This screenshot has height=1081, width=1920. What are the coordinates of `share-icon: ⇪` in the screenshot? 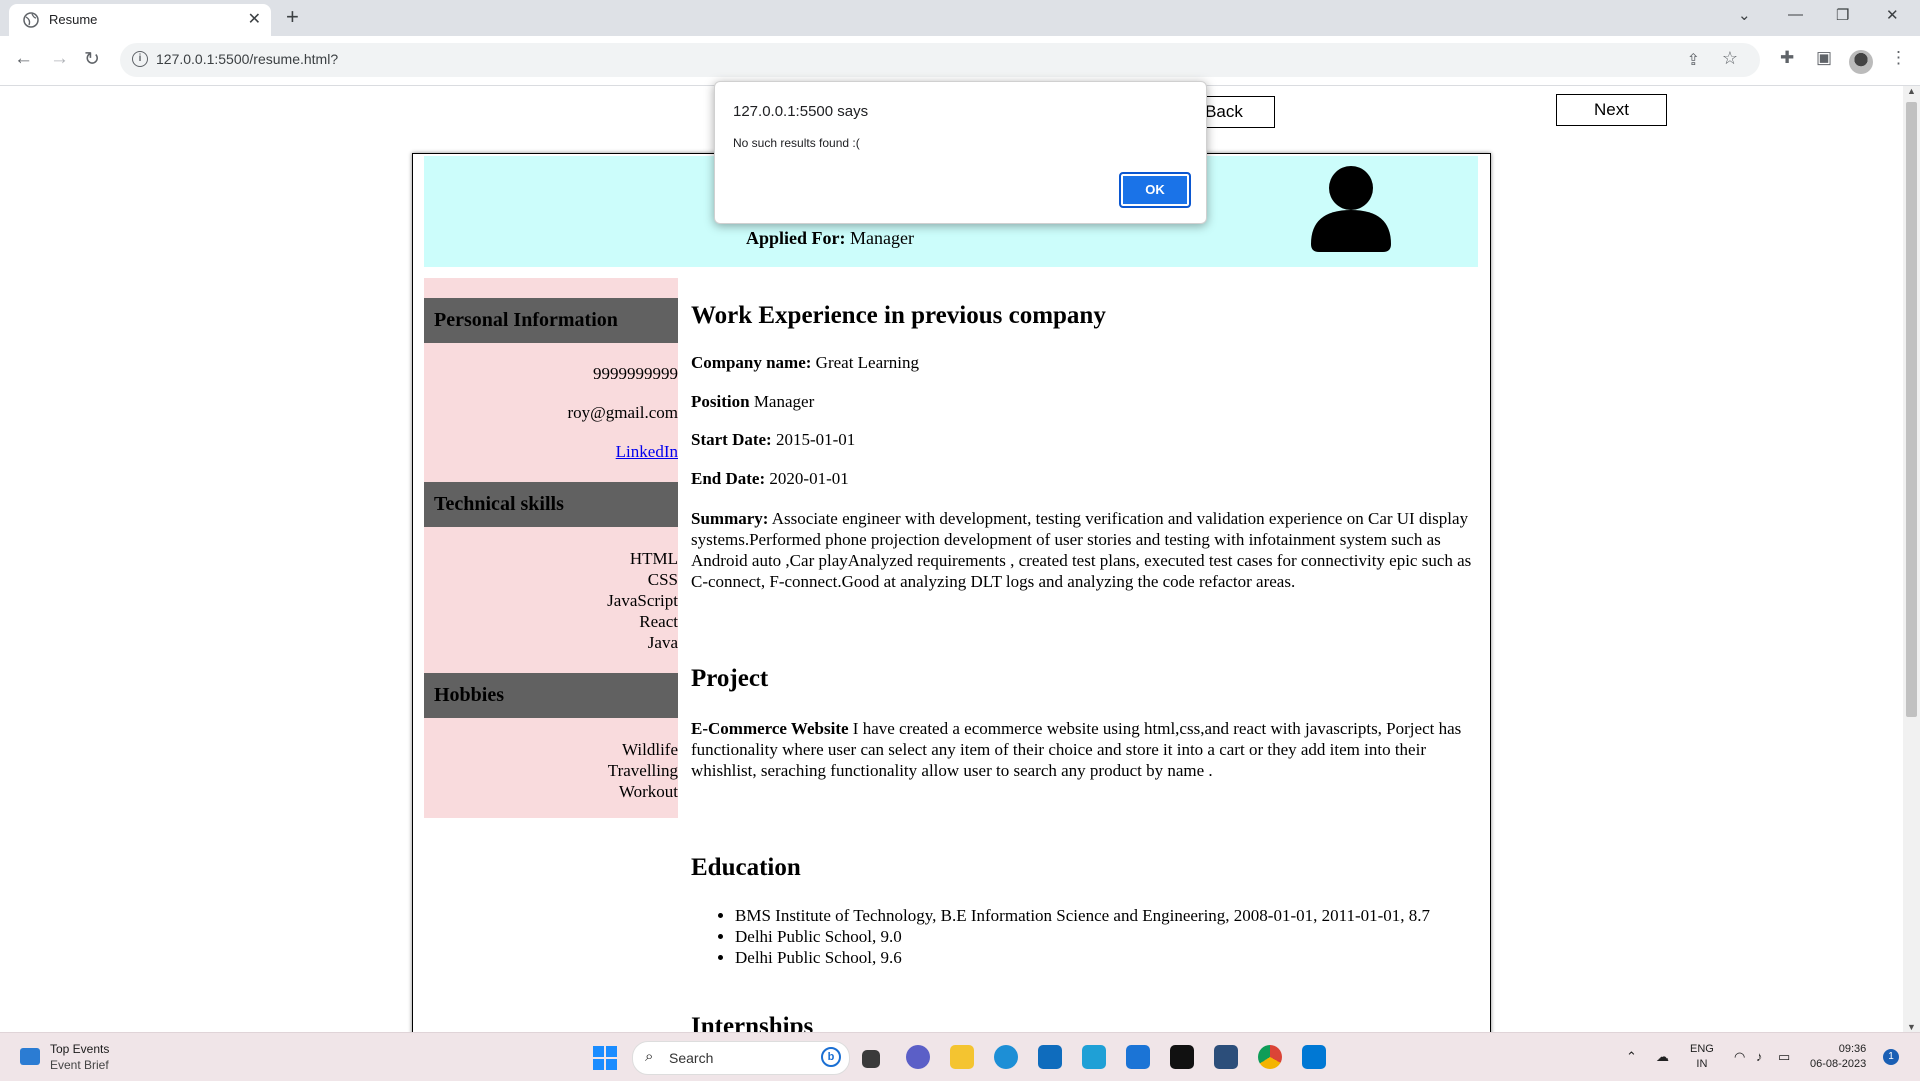 It's located at (1693, 60).